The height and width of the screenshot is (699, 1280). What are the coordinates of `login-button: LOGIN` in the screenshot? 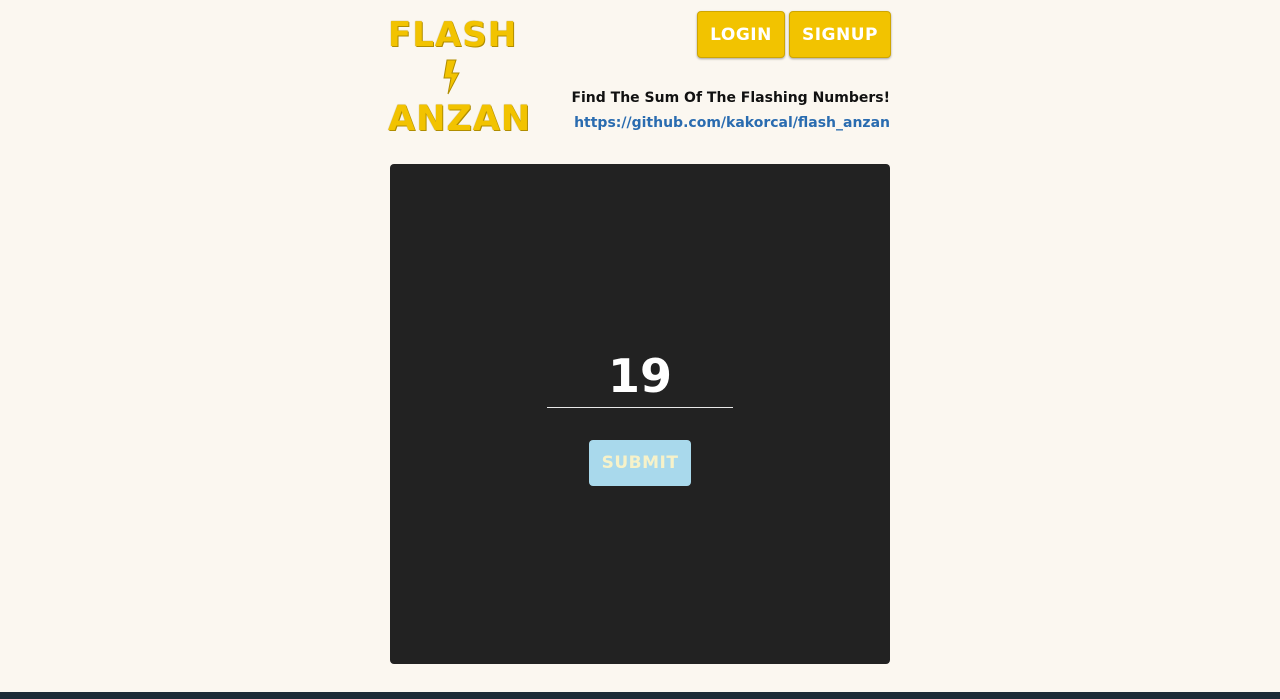 It's located at (741, 34).